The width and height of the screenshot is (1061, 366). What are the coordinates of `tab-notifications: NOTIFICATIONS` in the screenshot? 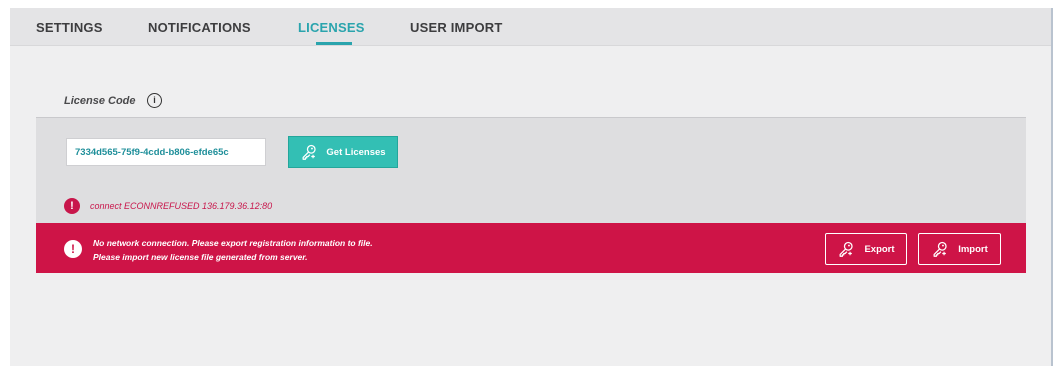 It's located at (199, 27).